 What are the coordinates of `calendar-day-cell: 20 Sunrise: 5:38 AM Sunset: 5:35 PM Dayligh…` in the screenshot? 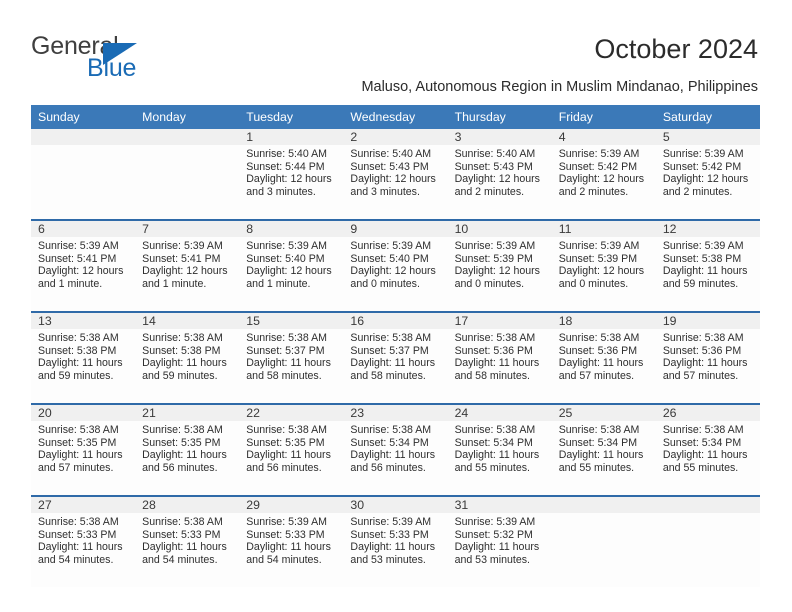 It's located at (83, 449).